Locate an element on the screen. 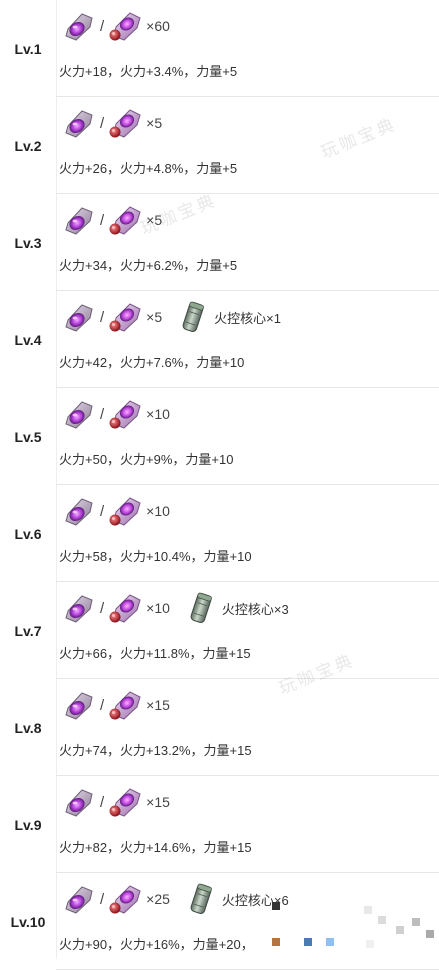 The width and height of the screenshot is (439, 970). core-label: 火控核心×1 is located at coordinates (247, 318).